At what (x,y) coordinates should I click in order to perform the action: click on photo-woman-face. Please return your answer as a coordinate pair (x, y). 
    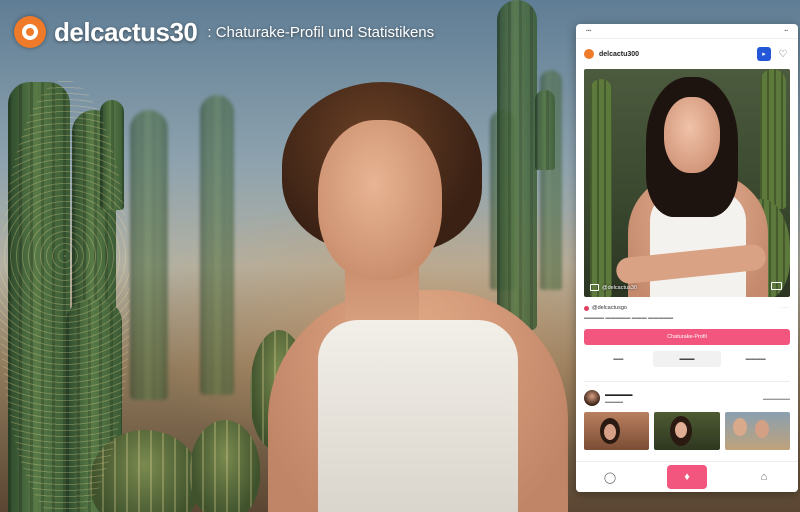
    Looking at the image, I should click on (692, 135).